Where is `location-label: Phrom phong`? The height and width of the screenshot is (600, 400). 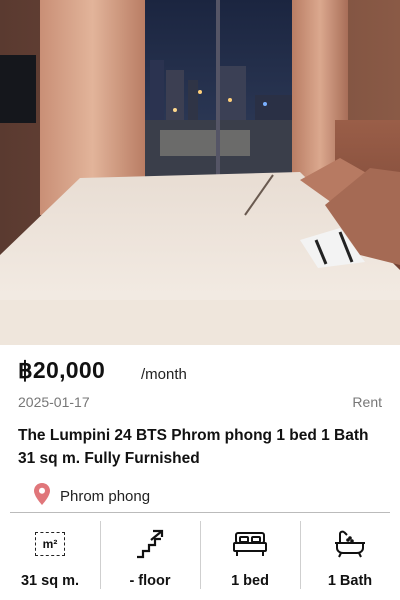 location-label: Phrom phong is located at coordinates (105, 496).